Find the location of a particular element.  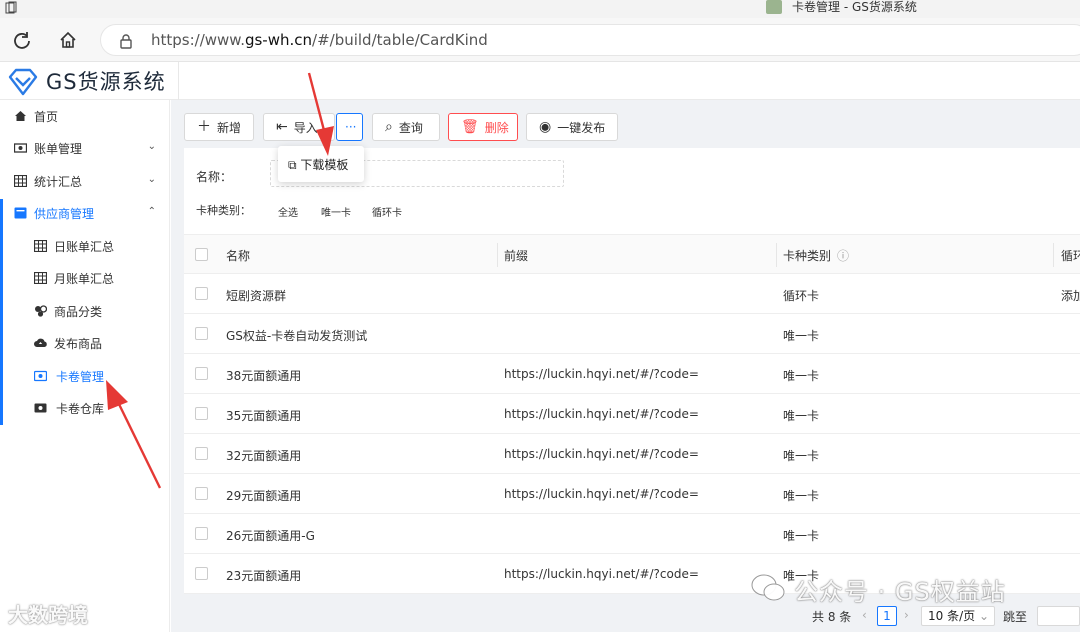

more-button: ··· is located at coordinates (349, 127).